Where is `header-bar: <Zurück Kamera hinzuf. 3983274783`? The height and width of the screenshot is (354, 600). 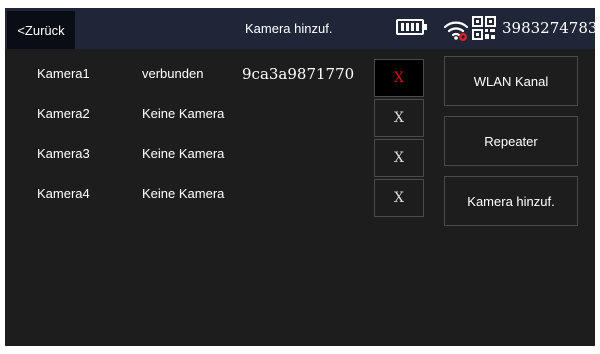
header-bar: <Zurück Kamera hinzuf. 3983274783 is located at coordinates (300, 28).